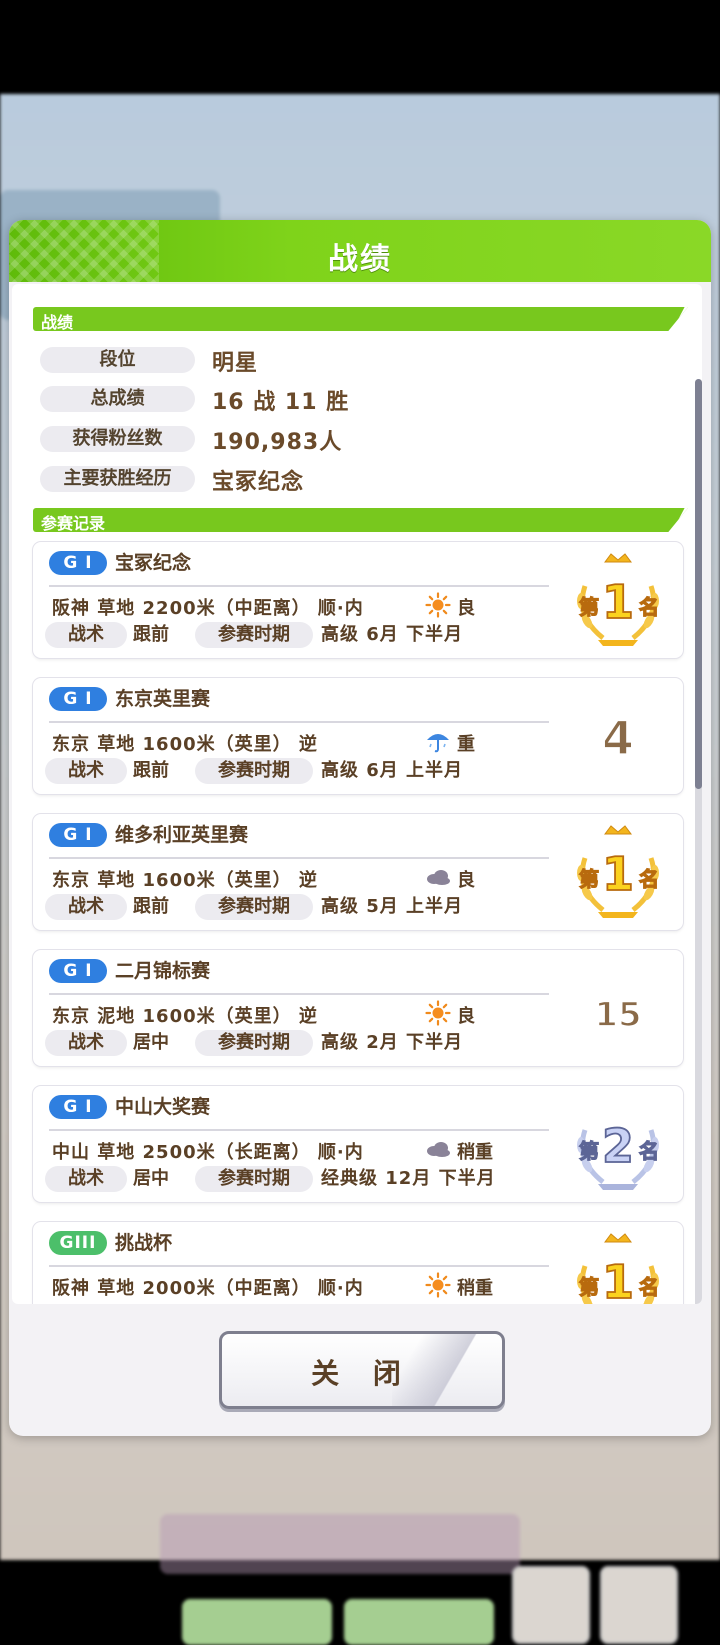 This screenshot has height=1645, width=720. What do you see at coordinates (408, 1178) in the screenshot?
I see `period-value: 经典级 12月 下半月` at bounding box center [408, 1178].